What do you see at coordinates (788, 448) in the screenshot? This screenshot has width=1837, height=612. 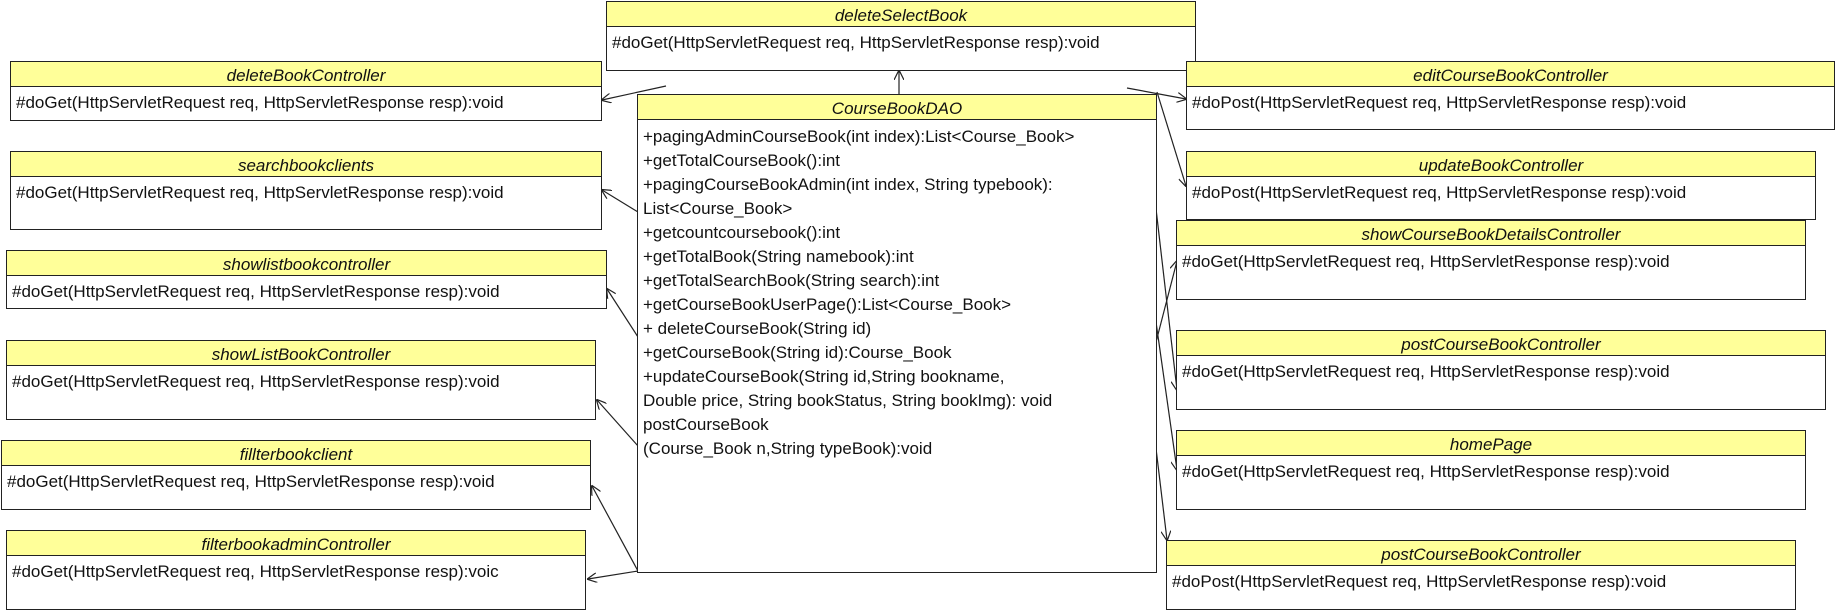 I see `member: (Course_Book n,String typeBook):void` at bounding box center [788, 448].